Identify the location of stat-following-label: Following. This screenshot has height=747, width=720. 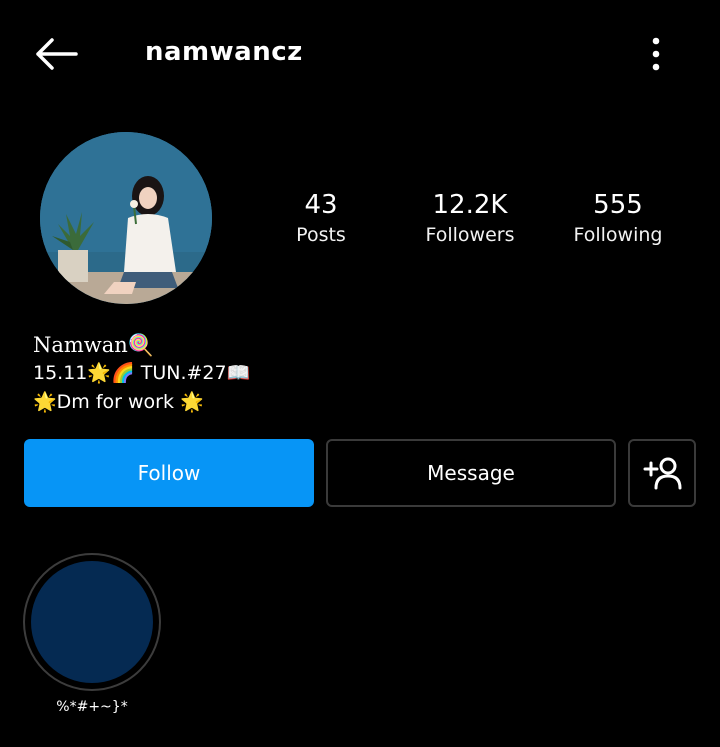
(618, 235).